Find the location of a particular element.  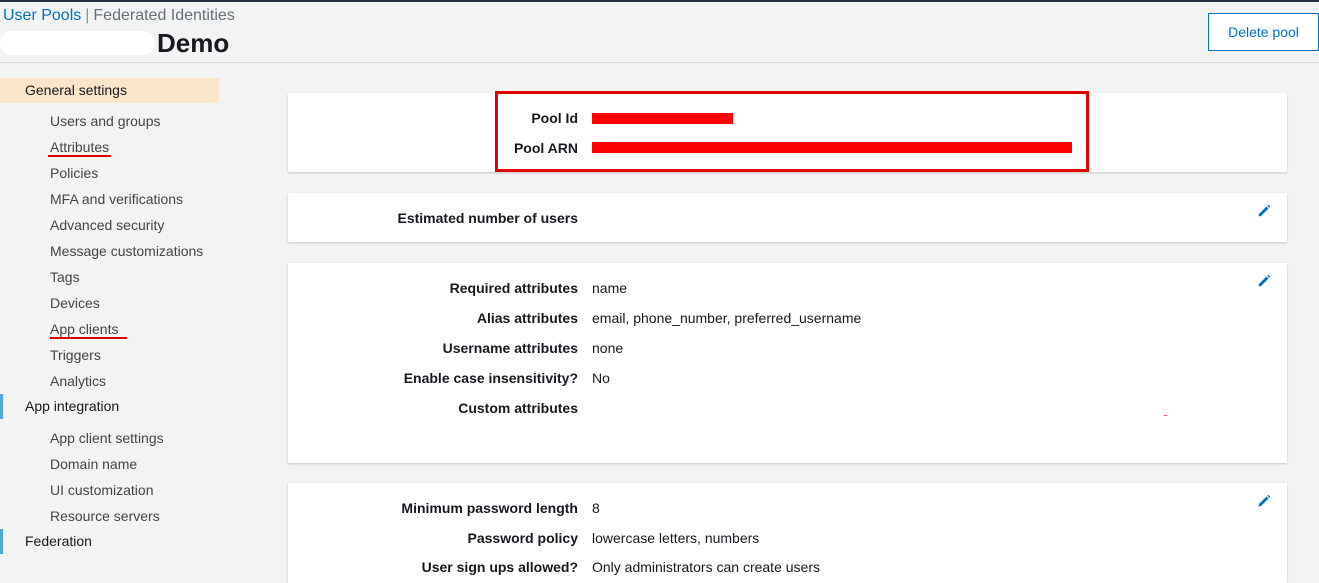

annotation-highlight-box is located at coordinates (792, 131).